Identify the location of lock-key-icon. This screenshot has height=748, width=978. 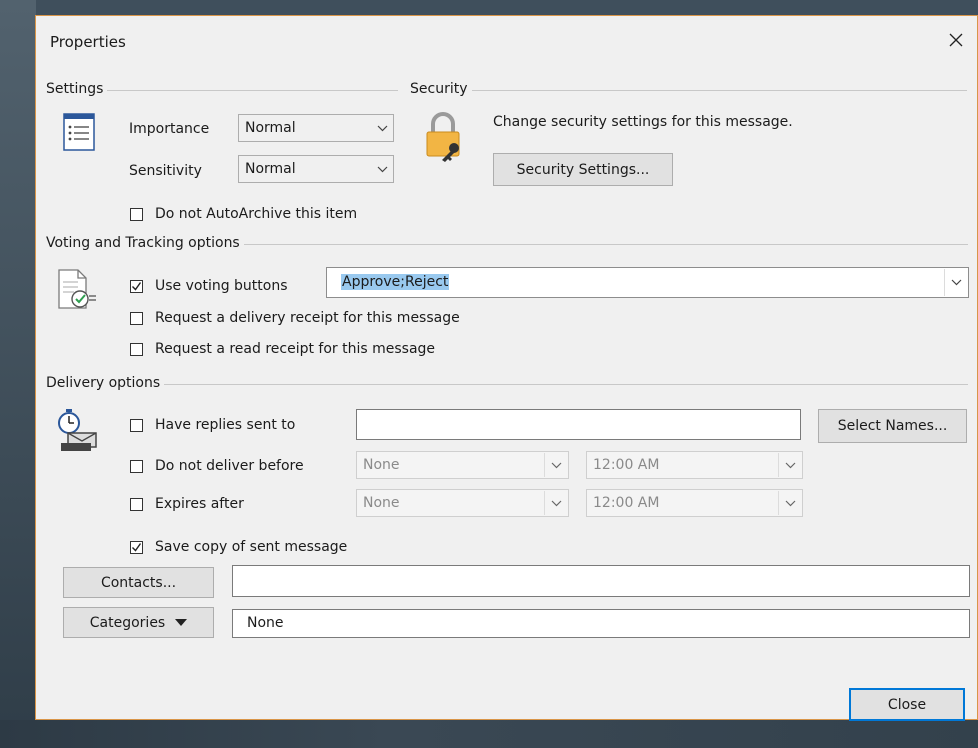
(445, 136).